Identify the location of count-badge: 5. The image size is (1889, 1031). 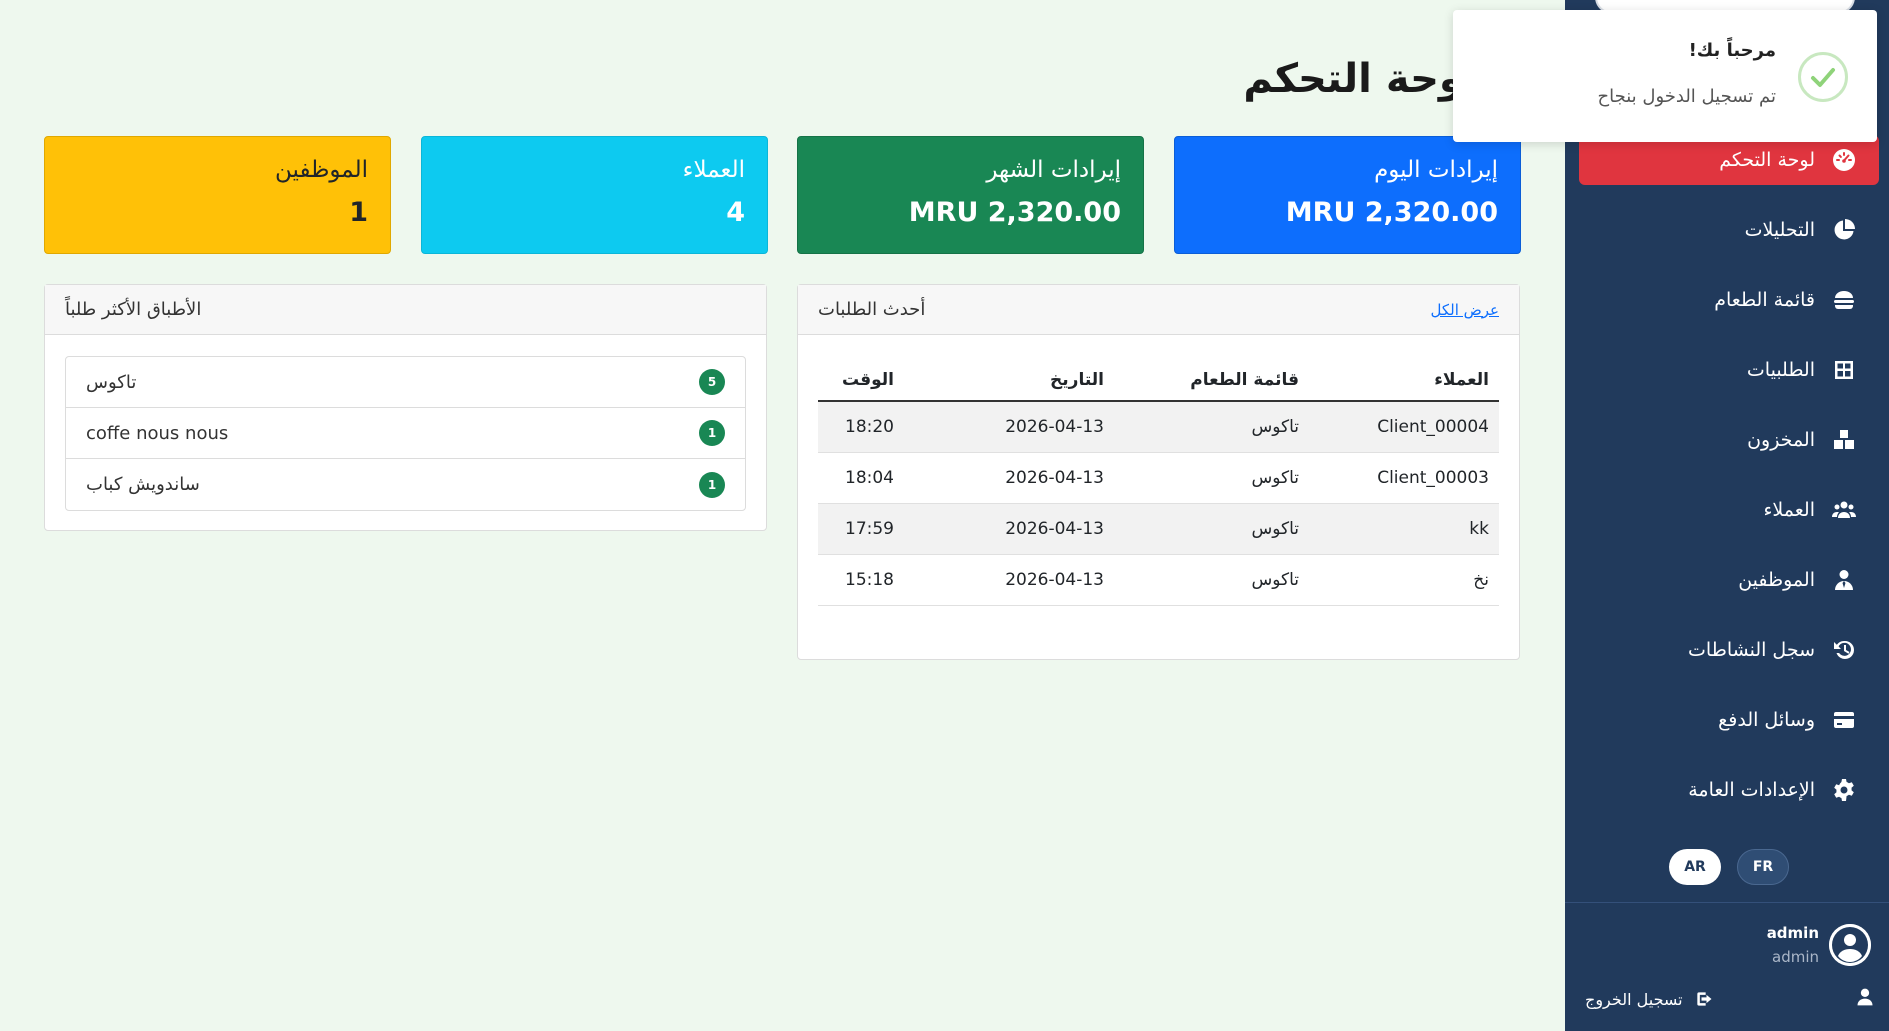
(712, 382).